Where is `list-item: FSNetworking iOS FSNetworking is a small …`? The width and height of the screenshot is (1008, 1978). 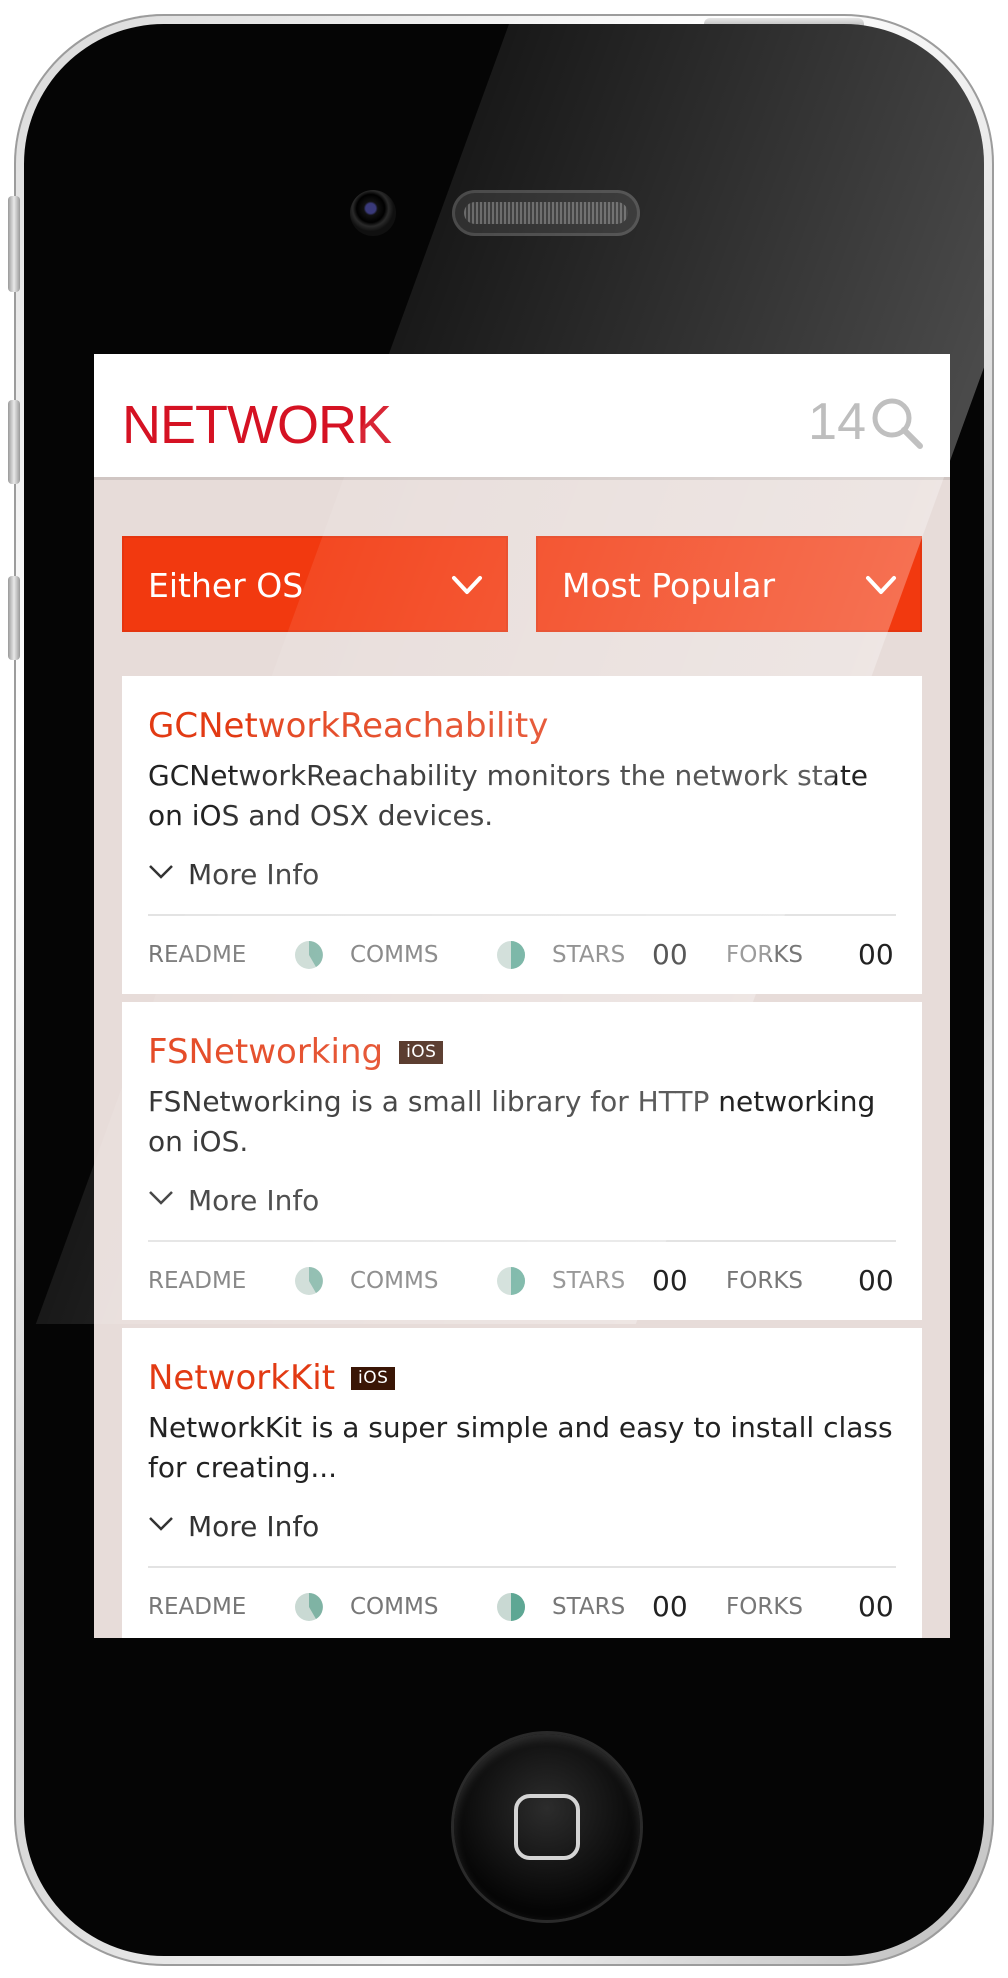
list-item: FSNetworking iOS FSNetworking is a small … is located at coordinates (522, 1161).